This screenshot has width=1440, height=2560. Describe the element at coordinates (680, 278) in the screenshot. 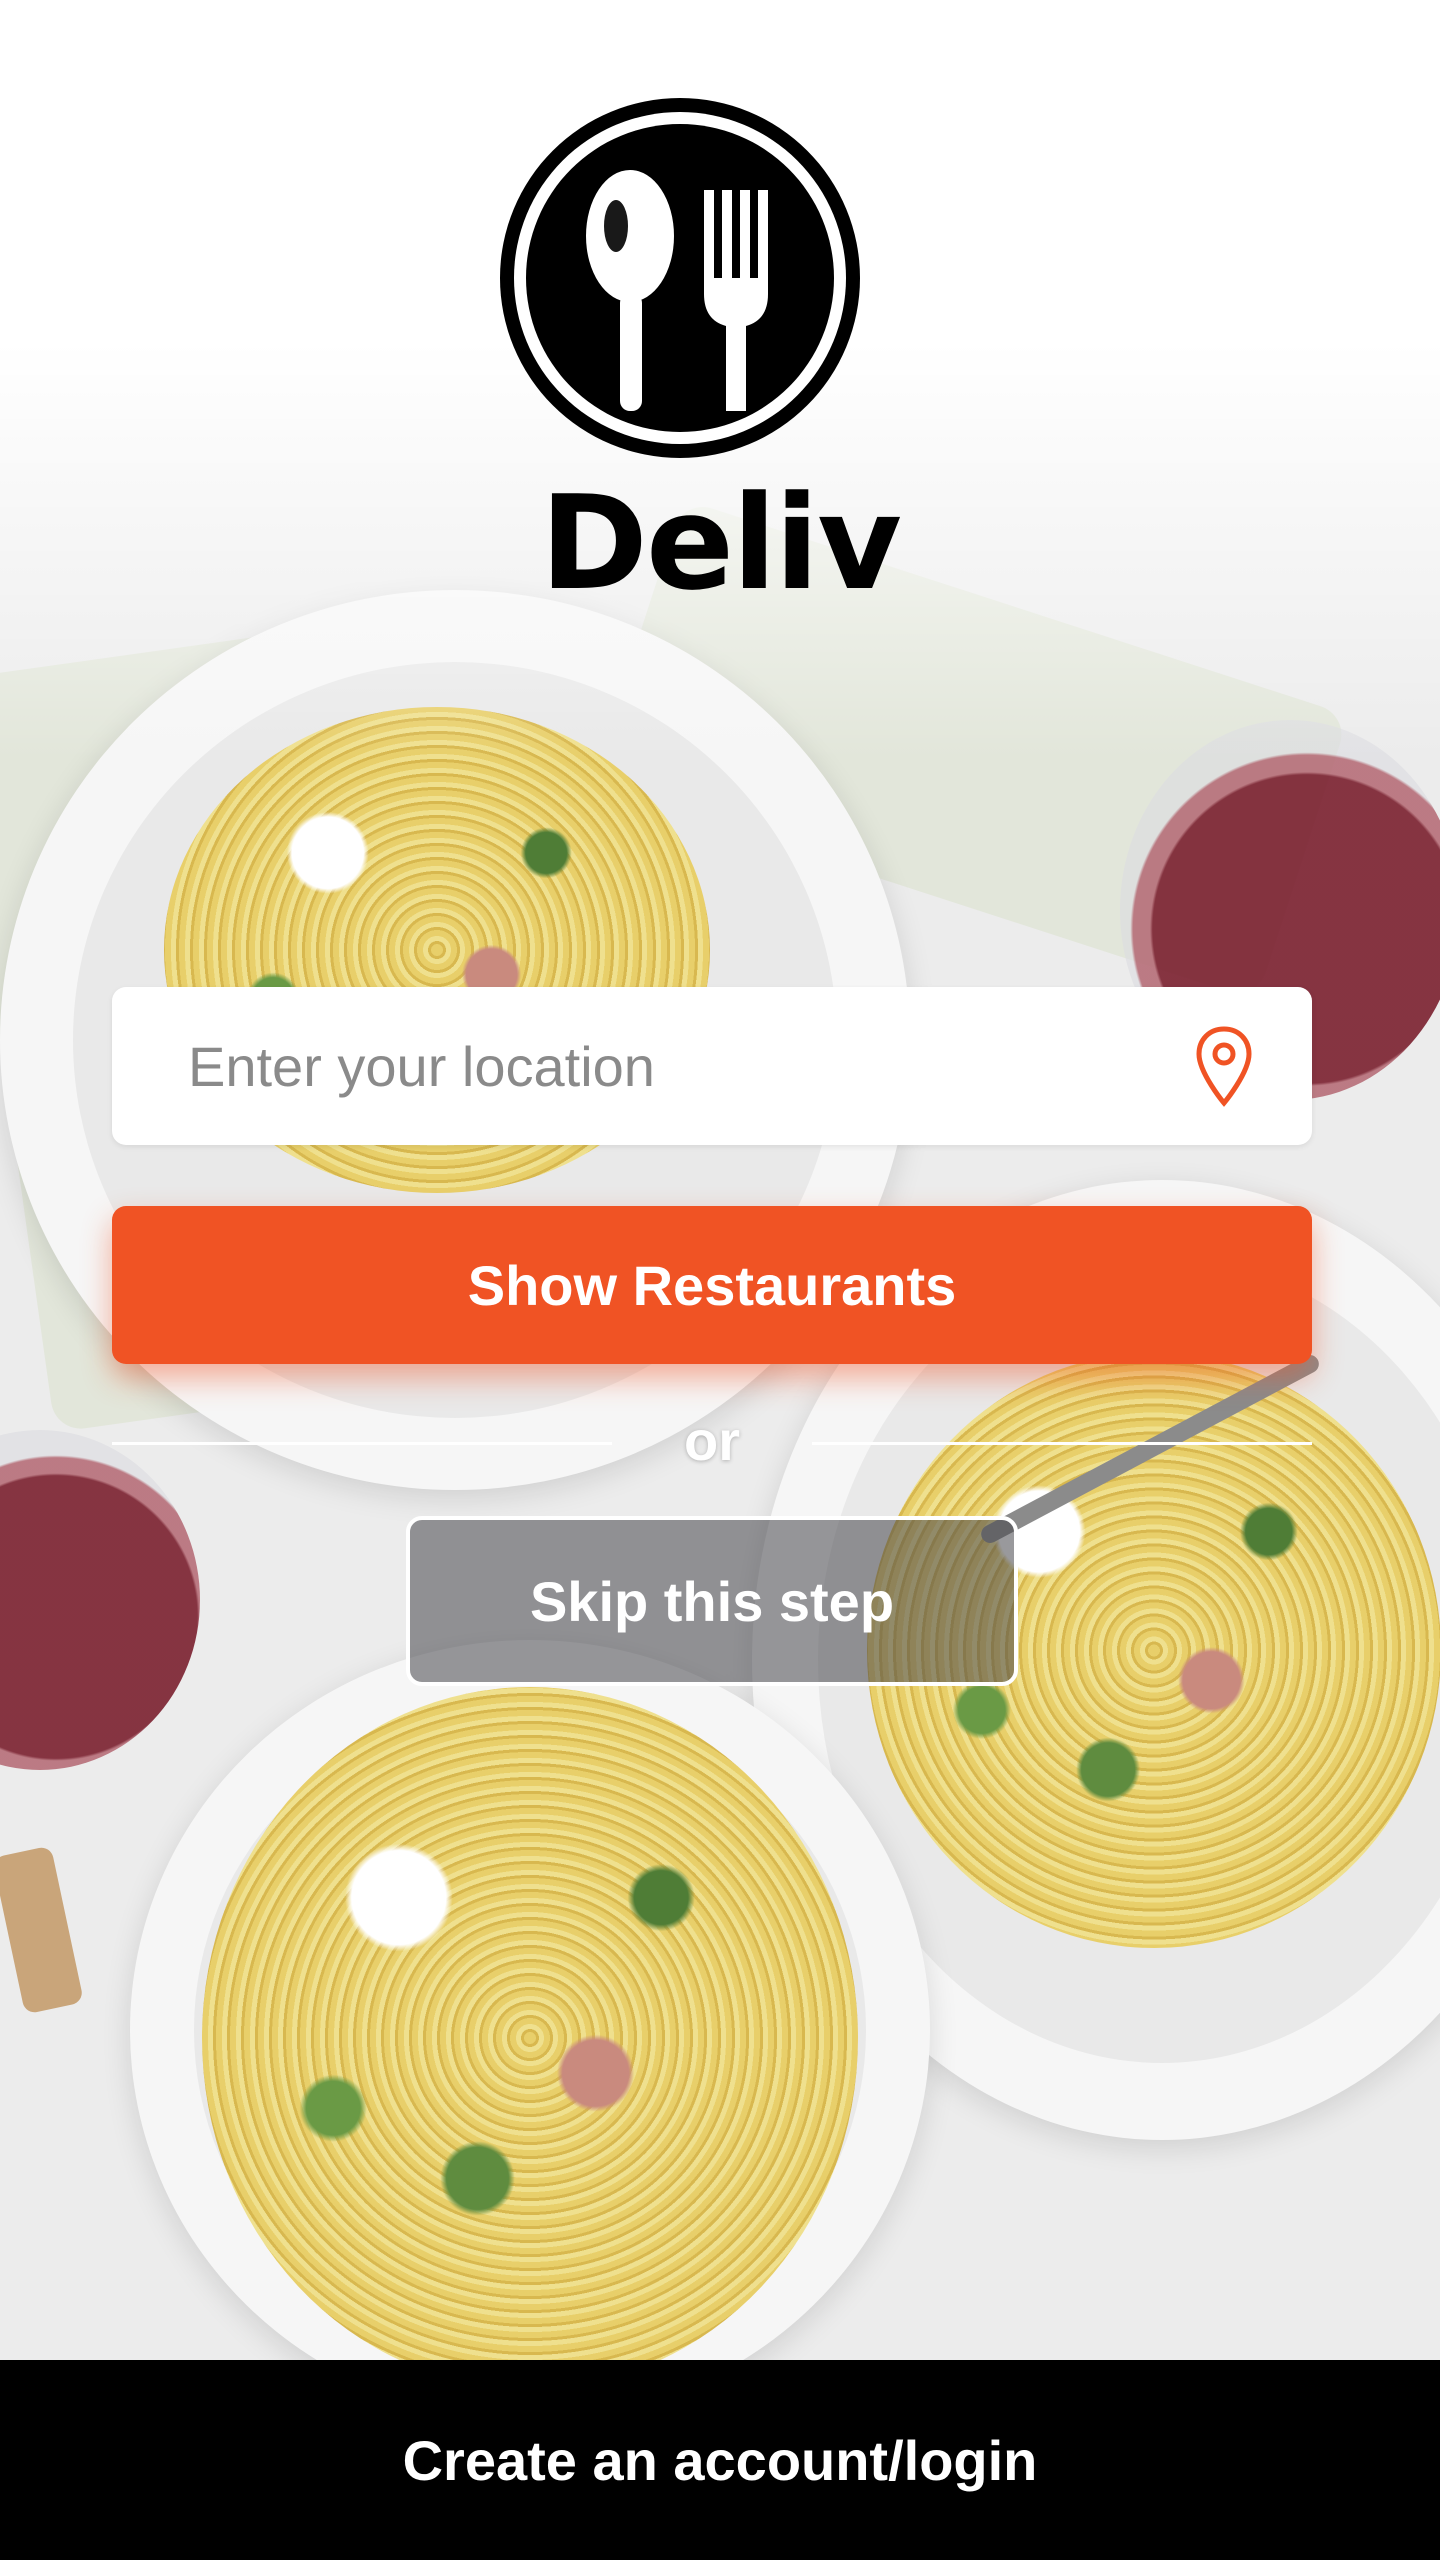

I see `spoon-fork-icon` at that location.